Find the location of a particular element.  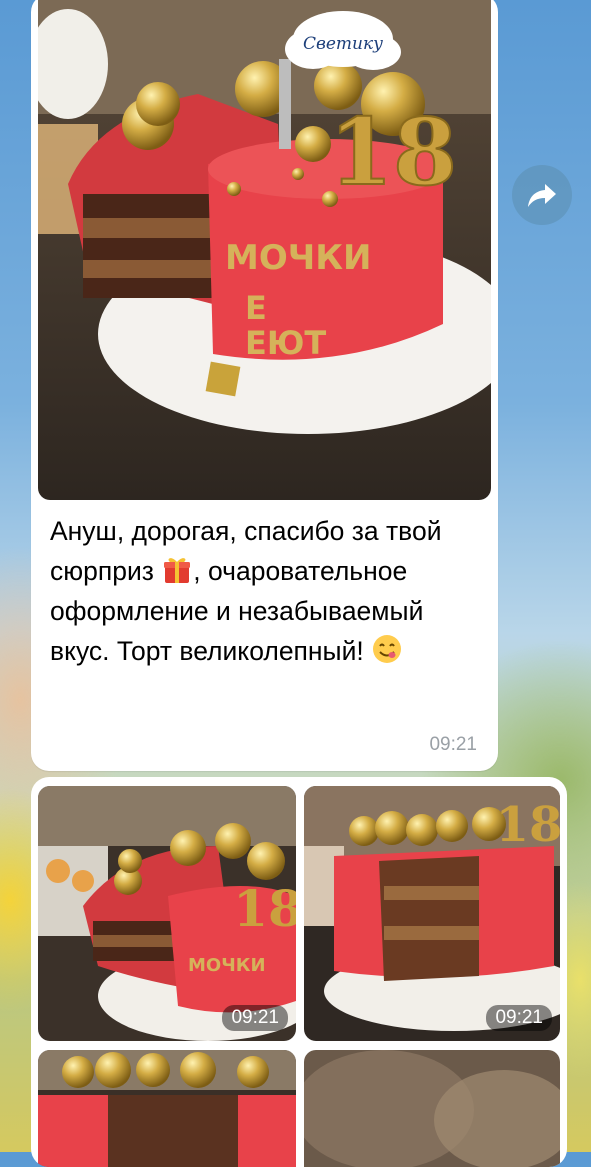

album-photo-4-image is located at coordinates (432, 1108).